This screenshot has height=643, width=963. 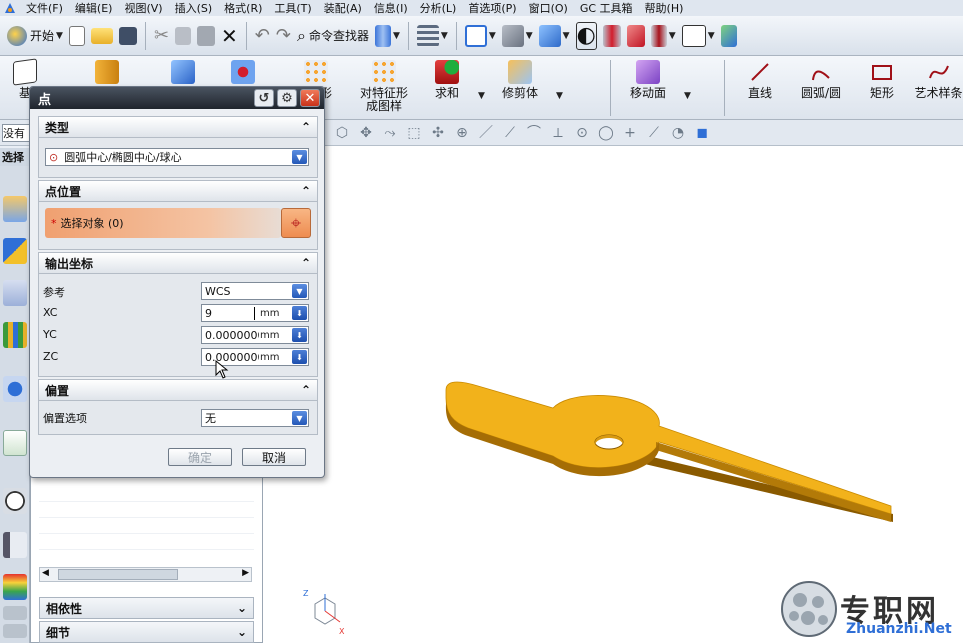 I want to click on roles-icon, so click(x=15, y=613).